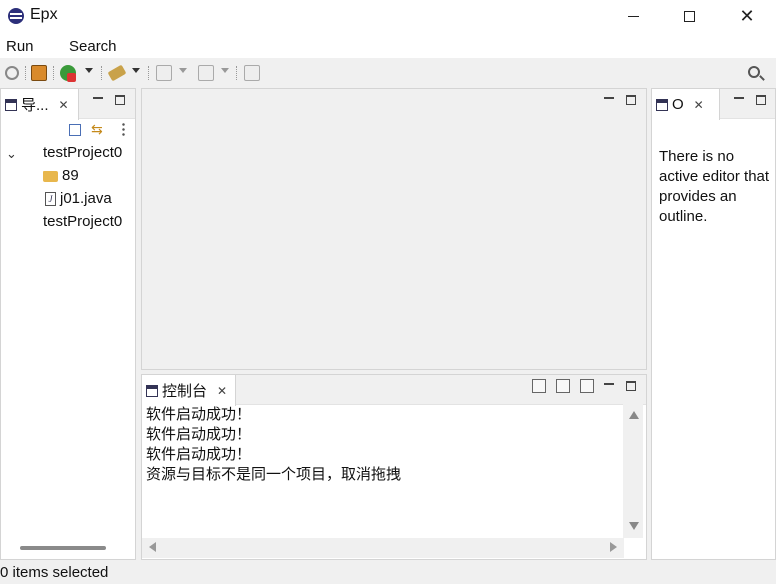  Describe the element at coordinates (117, 73) in the screenshot. I see `external-tools-icon` at that location.